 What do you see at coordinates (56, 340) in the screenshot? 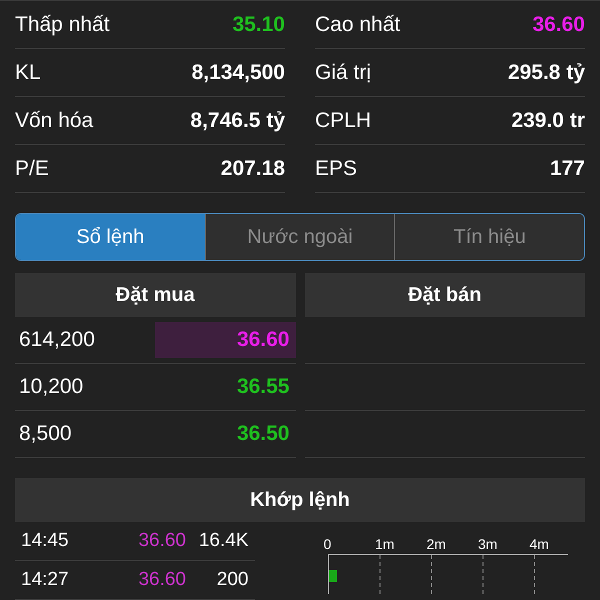
I see `volume-text: 614,200` at bounding box center [56, 340].